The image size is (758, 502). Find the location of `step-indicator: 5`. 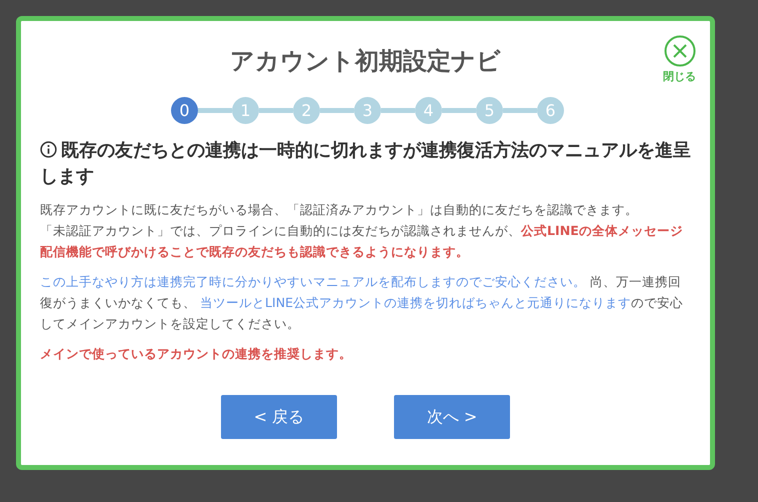

step-indicator: 5 is located at coordinates (489, 110).